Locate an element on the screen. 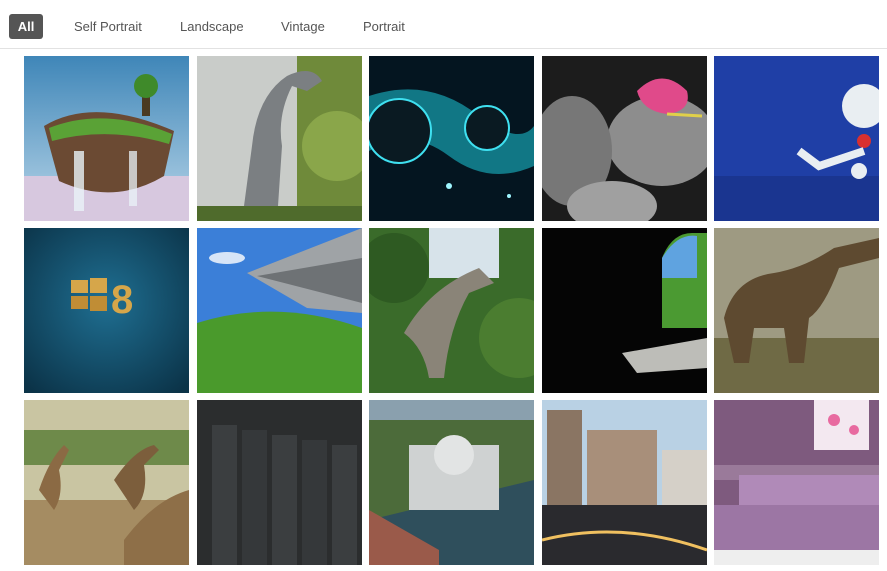 Image resolution: width=887 pixels, height=571 pixels. gallery-image-balloon-figure is located at coordinates (796, 138).